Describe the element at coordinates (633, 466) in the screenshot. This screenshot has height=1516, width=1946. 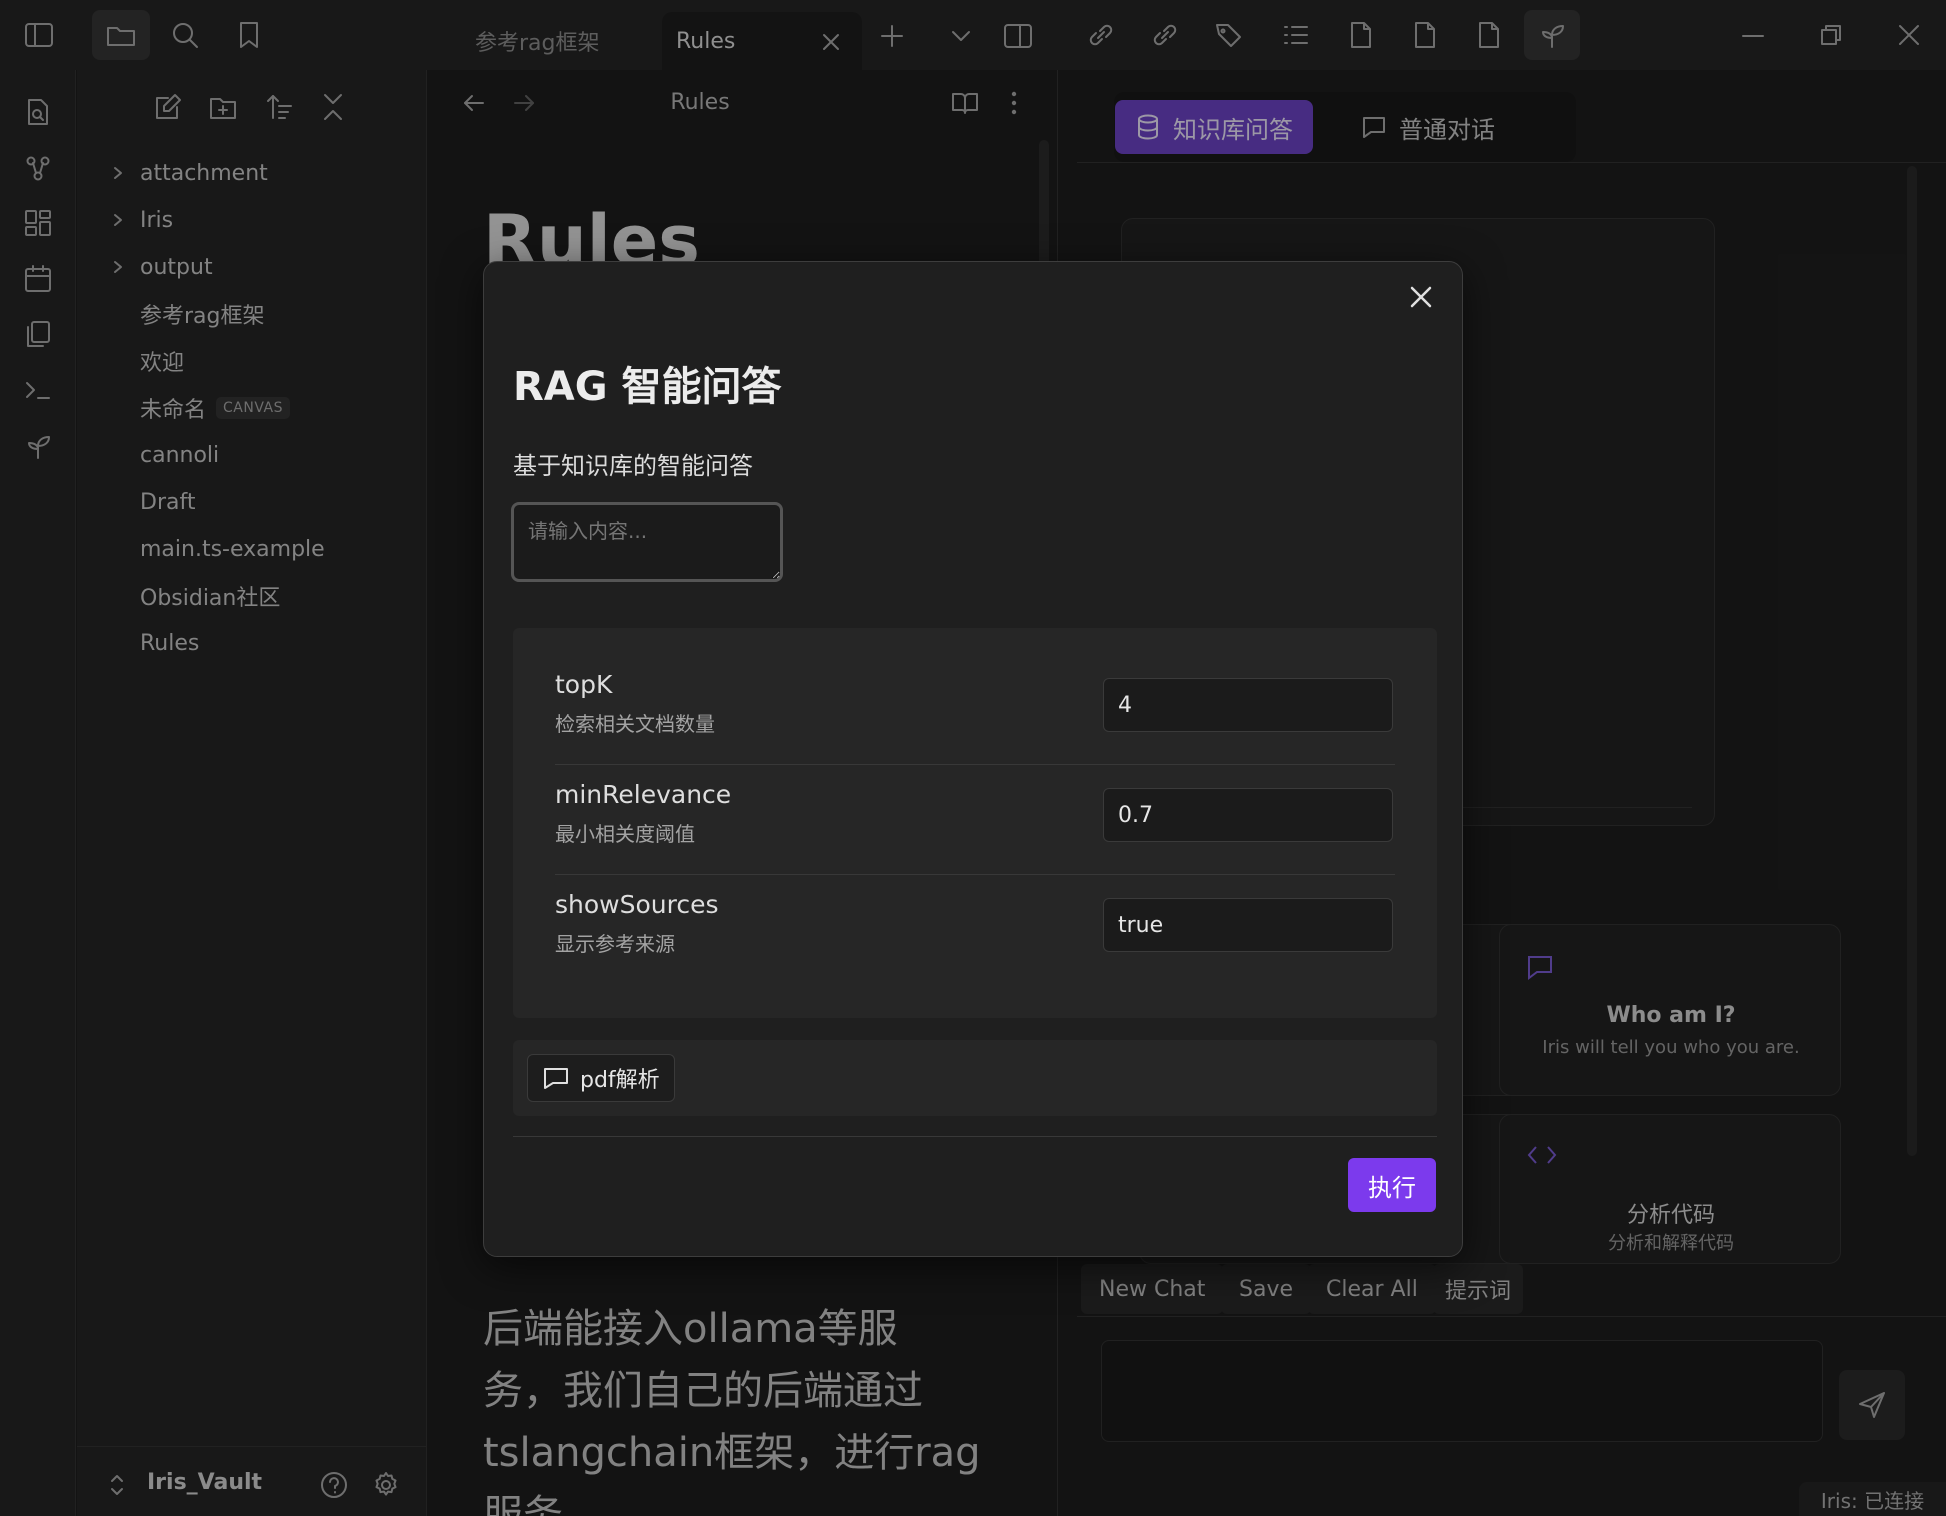
I see `modal-subtitle: 基于知识库的智能问答` at that location.